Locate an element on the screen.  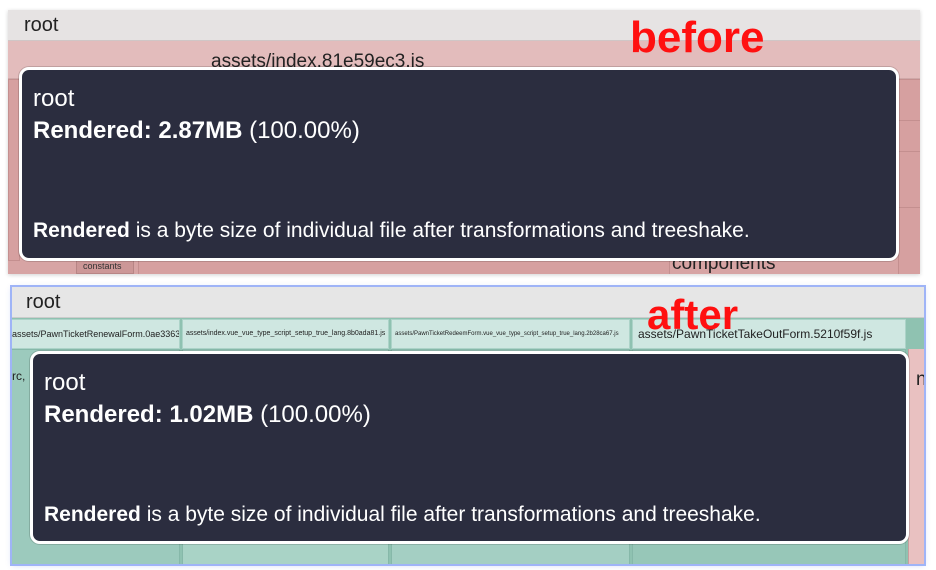
tooltip-rendered-size: Rendered: 2.87MB (100.00%) is located at coordinates (196, 131).